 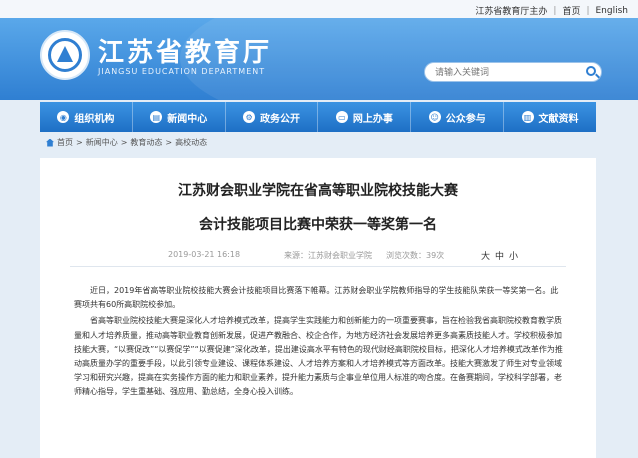 I want to click on breadcrumb-item: 教育动态, so click(x=146, y=142).